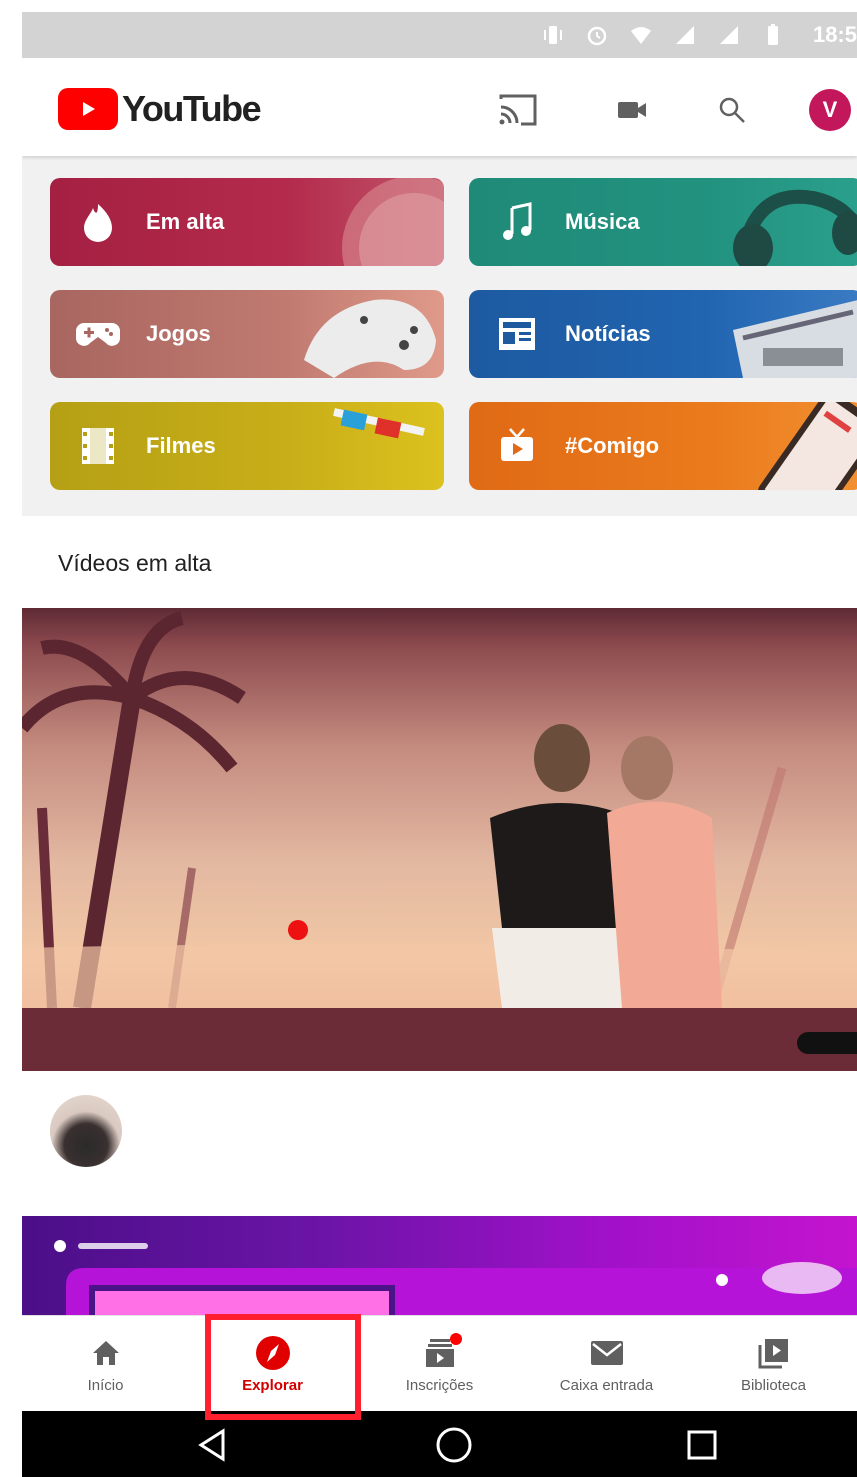 Image resolution: width=857 pixels, height=1477 pixels. I want to click on channel-avatar, so click(86, 1131).